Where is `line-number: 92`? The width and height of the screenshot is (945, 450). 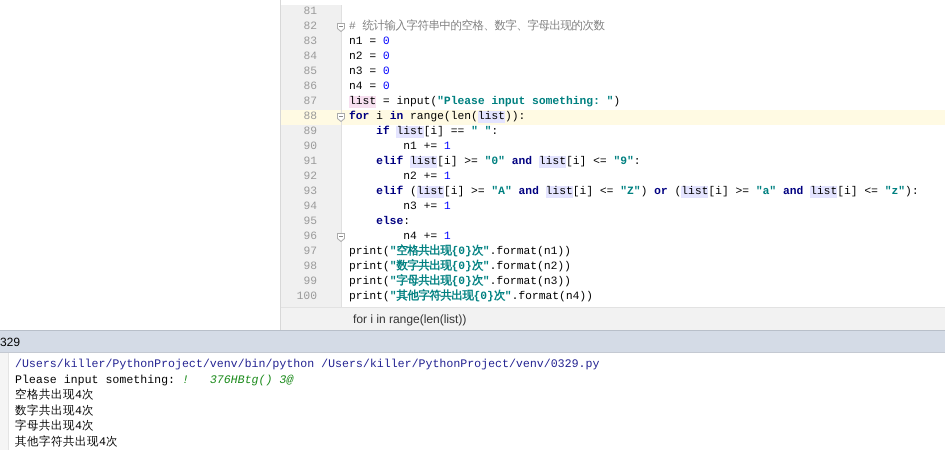 line-number: 92 is located at coordinates (309, 177).